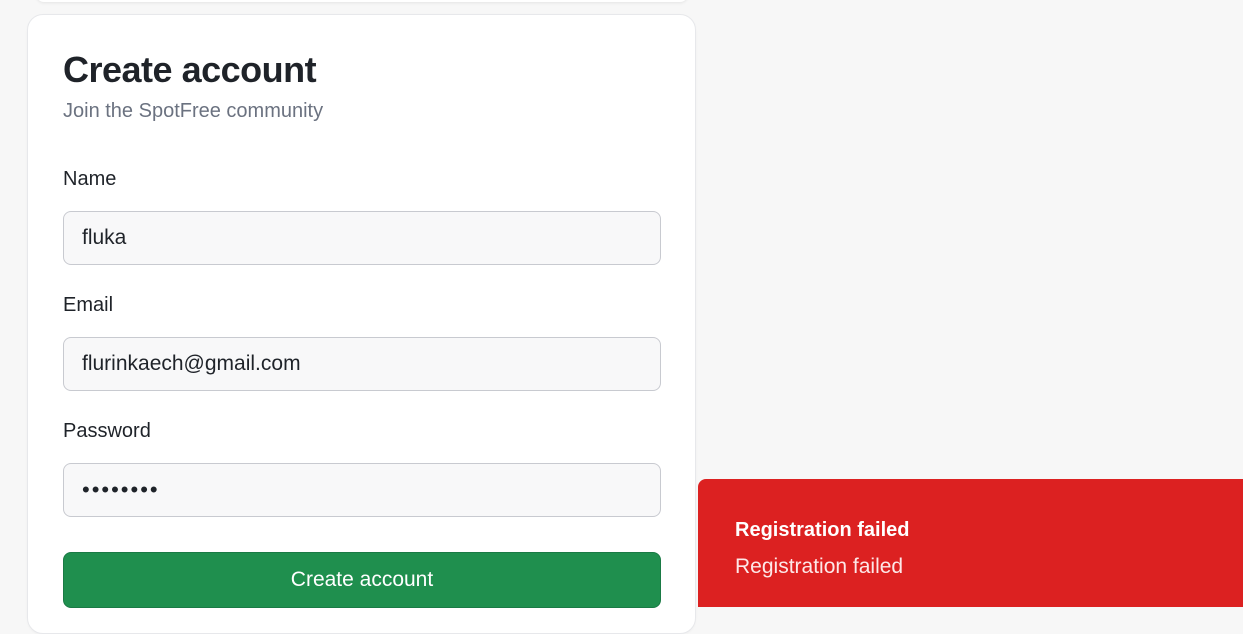 The width and height of the screenshot is (1243, 634). Describe the element at coordinates (88, 305) in the screenshot. I see `email-label: Email` at that location.